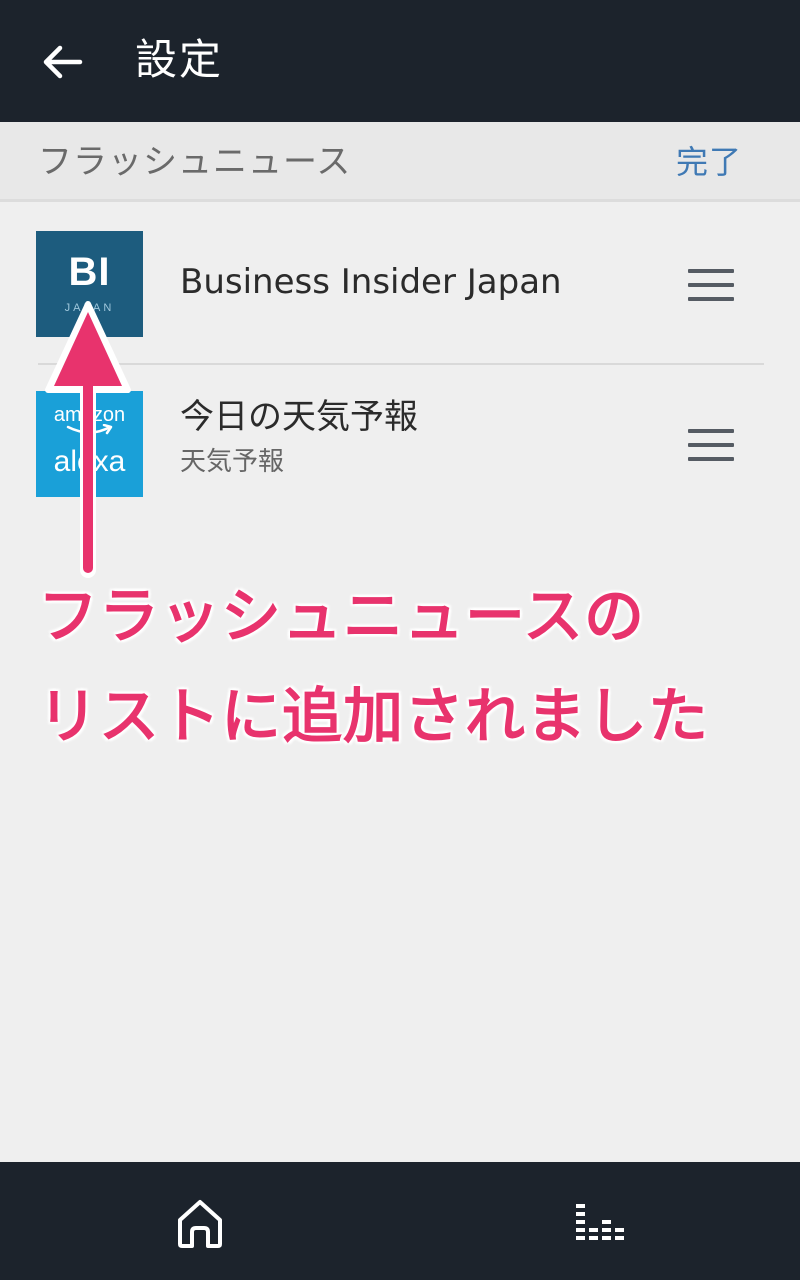 This screenshot has height=1280, width=800. What do you see at coordinates (341, 617) in the screenshot?
I see `annotation-line-1: フラッシュニュースの` at bounding box center [341, 617].